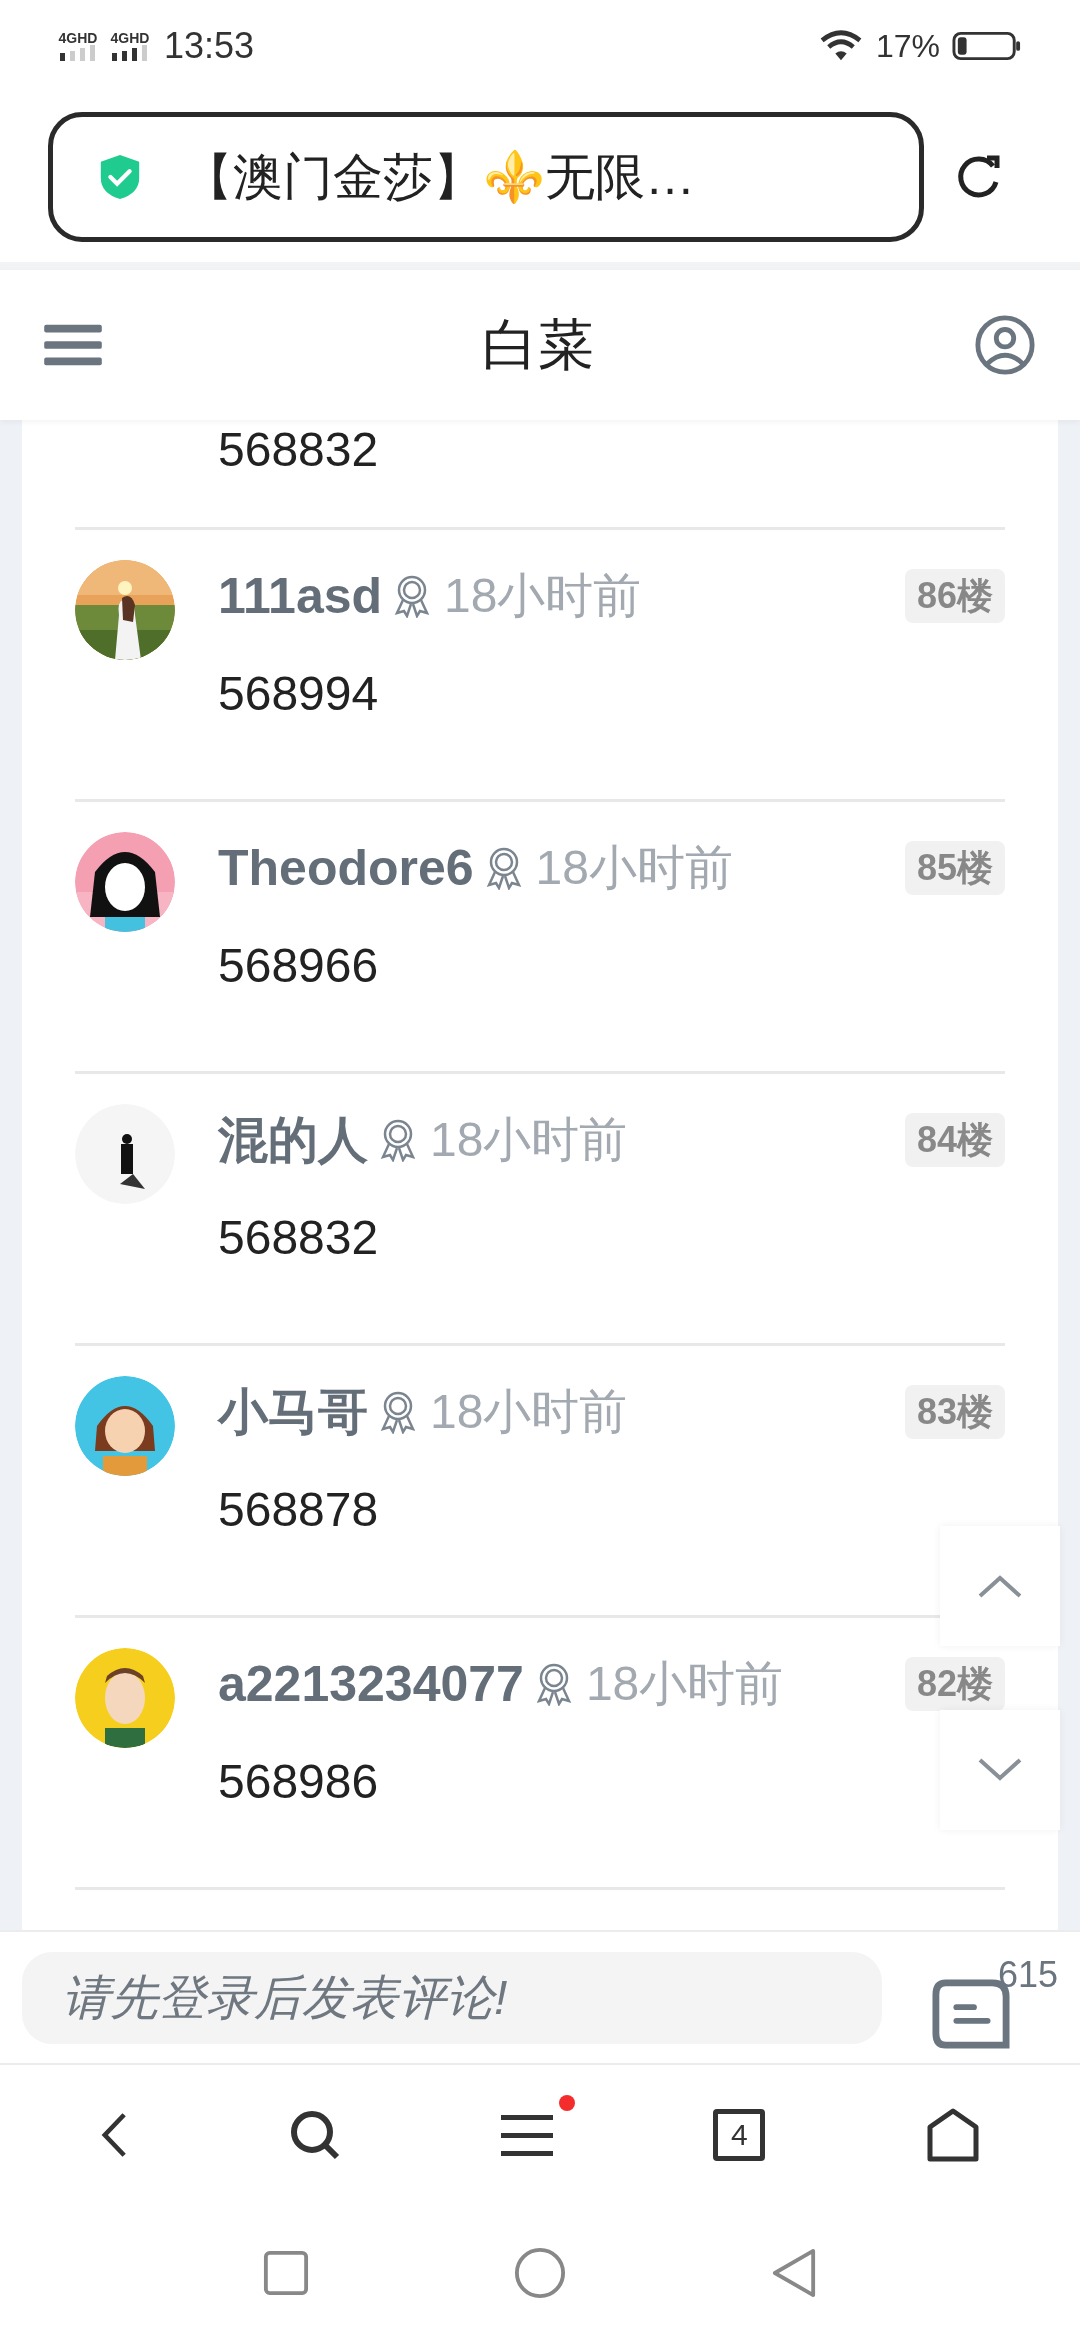 This screenshot has height=2340, width=1080. What do you see at coordinates (540, 2272) in the screenshot?
I see `home-circle-icon` at bounding box center [540, 2272].